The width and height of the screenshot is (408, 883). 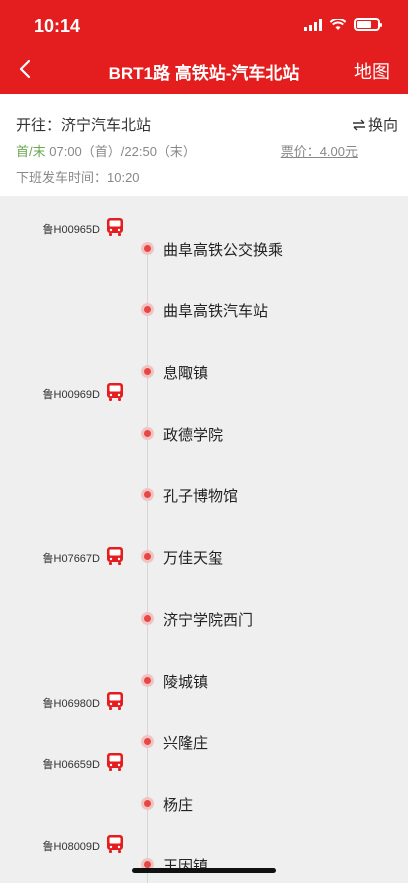 I want to click on stop-item: 政德学院, so click(x=204, y=434).